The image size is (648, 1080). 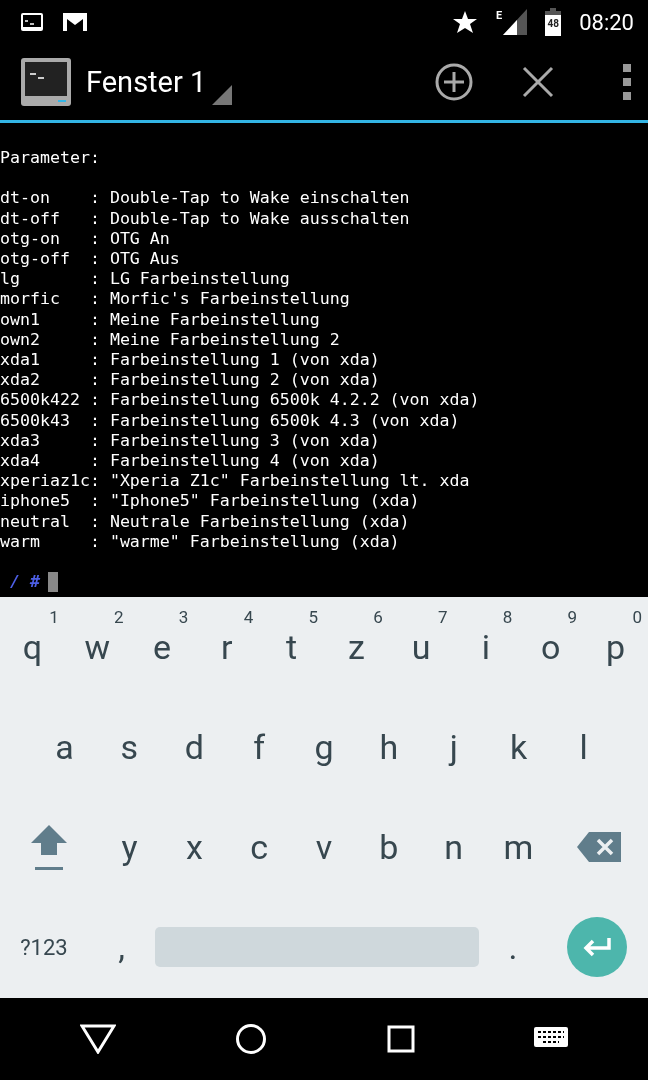 I want to click on key-hint: 9, so click(x=572, y=617).